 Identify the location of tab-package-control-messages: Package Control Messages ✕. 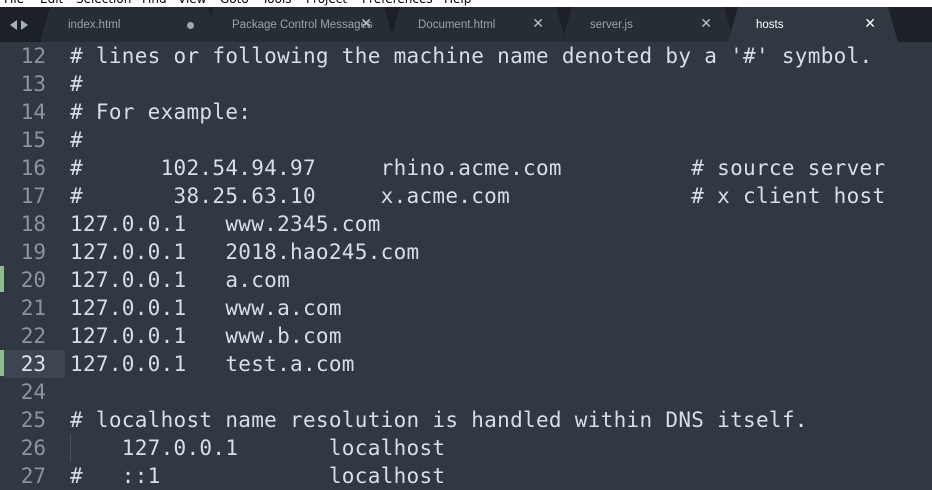
(299, 24).